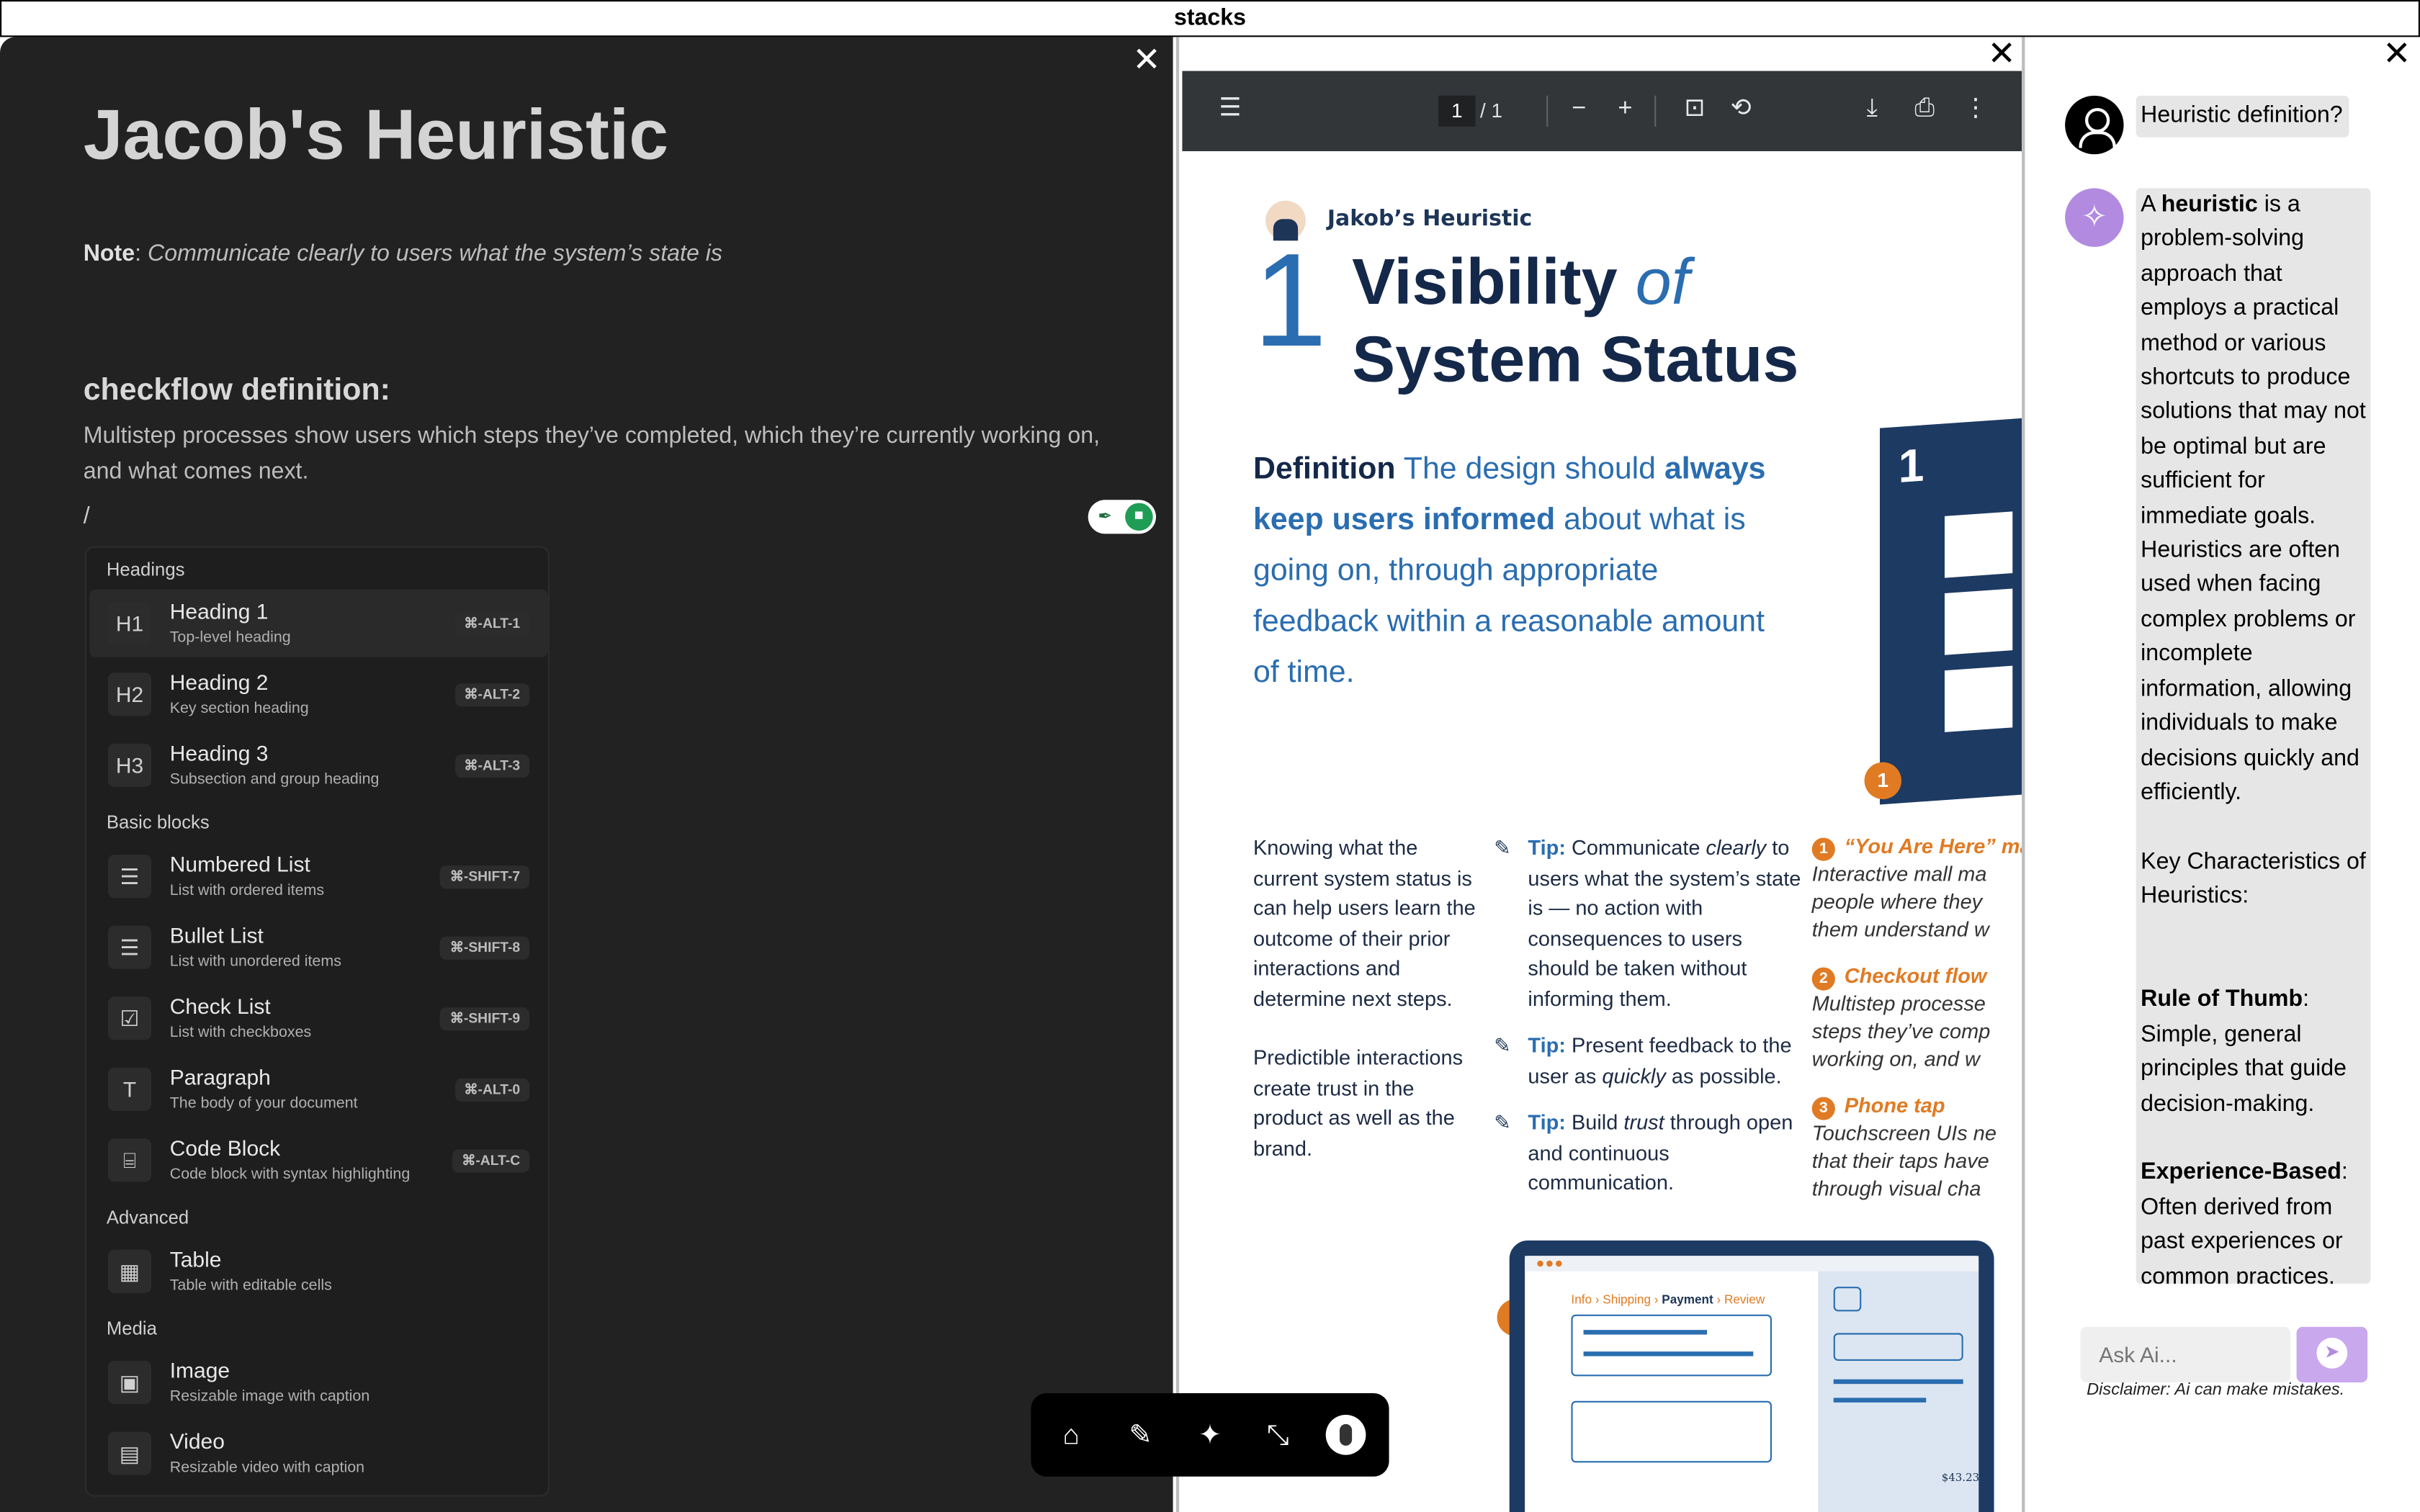 This screenshot has height=1512, width=2420. Describe the element at coordinates (247, 891) in the screenshot. I see `menu-item-description: List with ordered items` at that location.